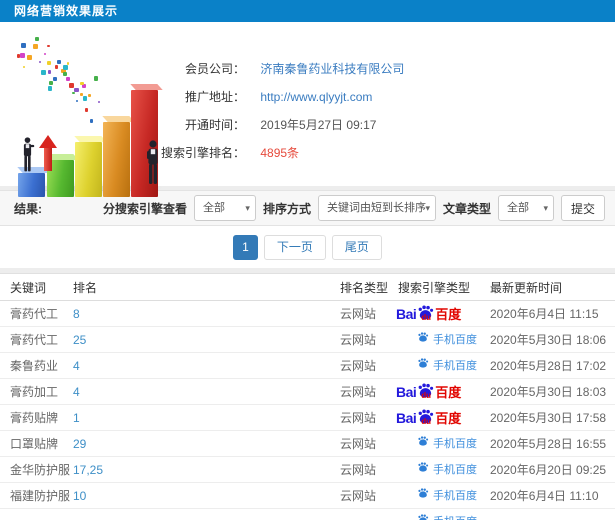 The height and width of the screenshot is (520, 615). I want to click on article-type-select: 全部 ▾, so click(525, 208).